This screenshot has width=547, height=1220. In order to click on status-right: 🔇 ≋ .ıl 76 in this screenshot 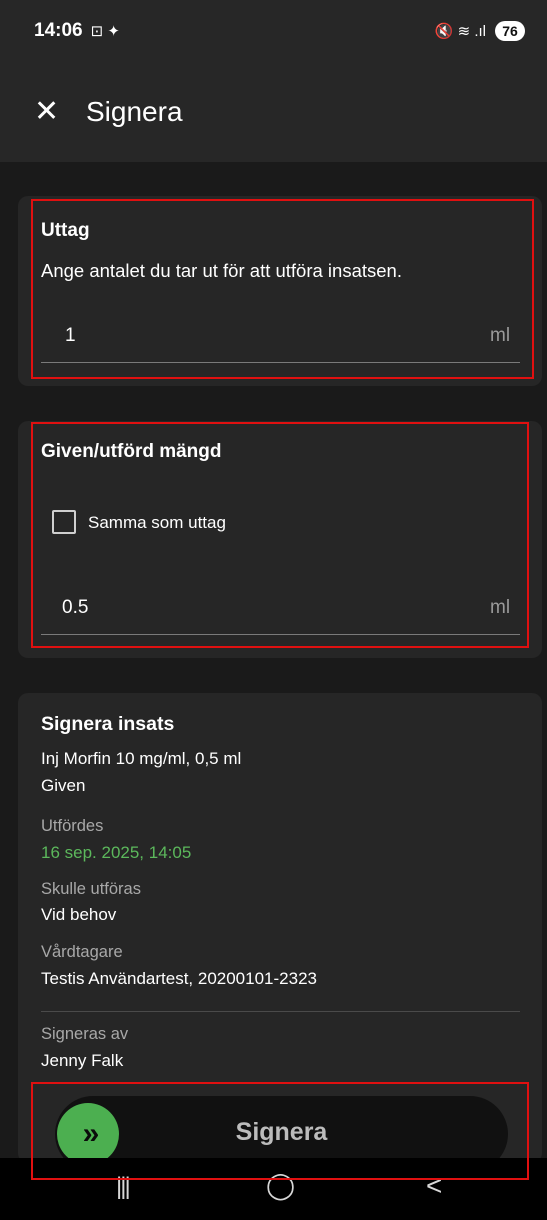, I will do `click(480, 31)`.